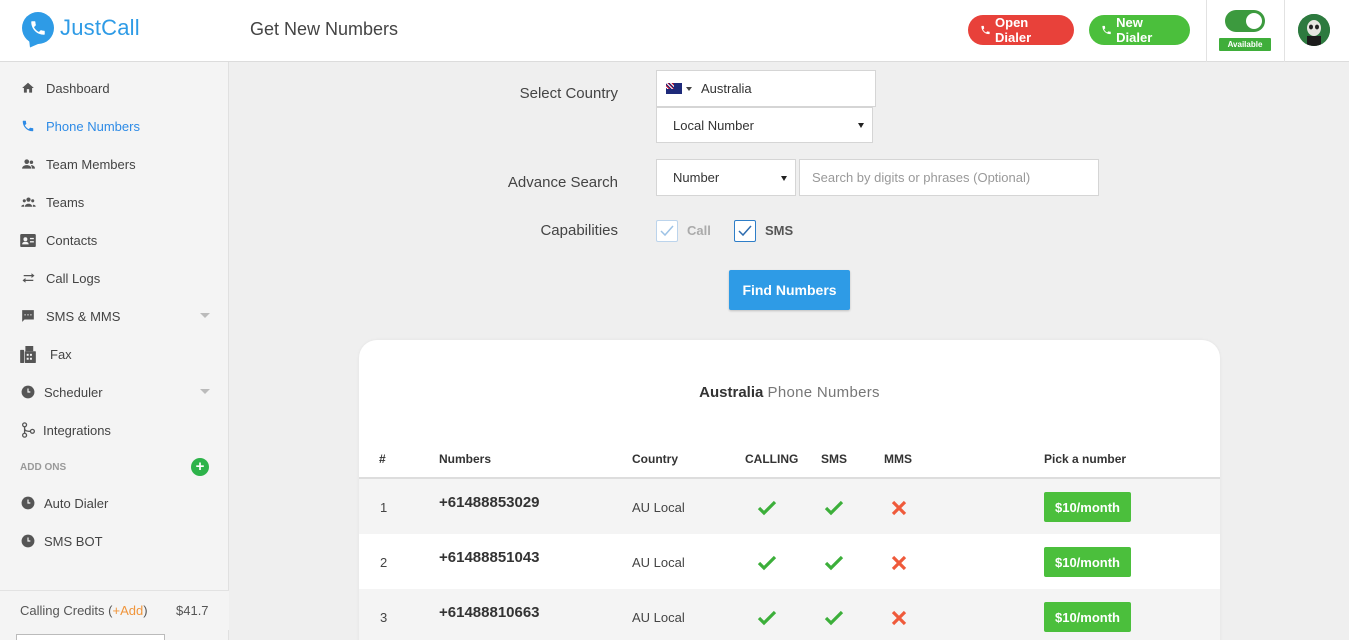 The width and height of the screenshot is (1349, 640). Describe the element at coordinates (61, 354) in the screenshot. I see `sidebar-item-label: Fax` at that location.